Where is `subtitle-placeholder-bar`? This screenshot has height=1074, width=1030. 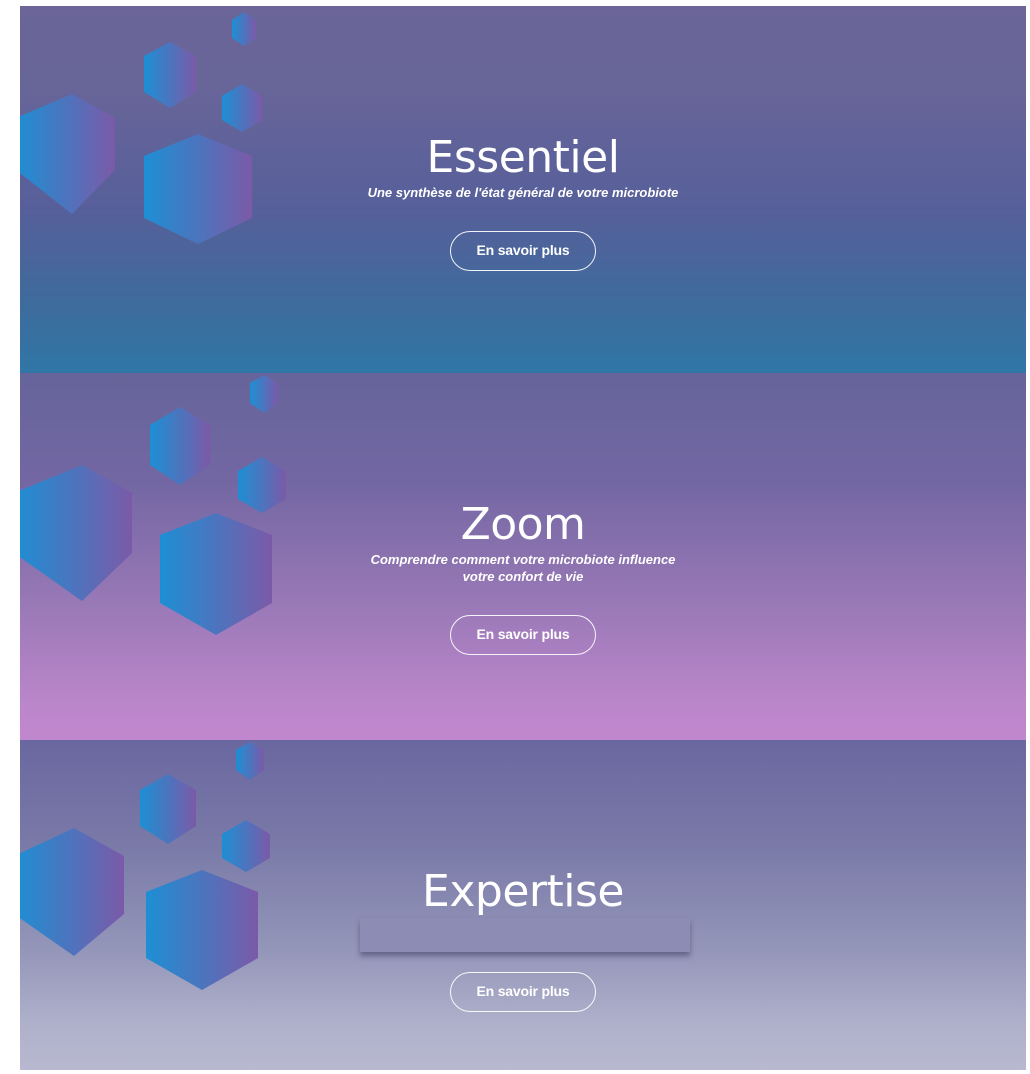 subtitle-placeholder-bar is located at coordinates (525, 935).